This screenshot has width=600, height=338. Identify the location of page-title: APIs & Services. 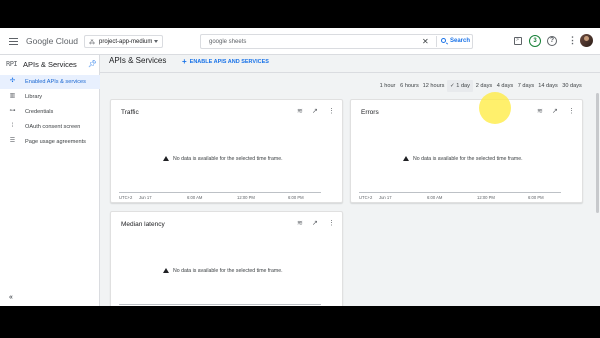
(138, 60).